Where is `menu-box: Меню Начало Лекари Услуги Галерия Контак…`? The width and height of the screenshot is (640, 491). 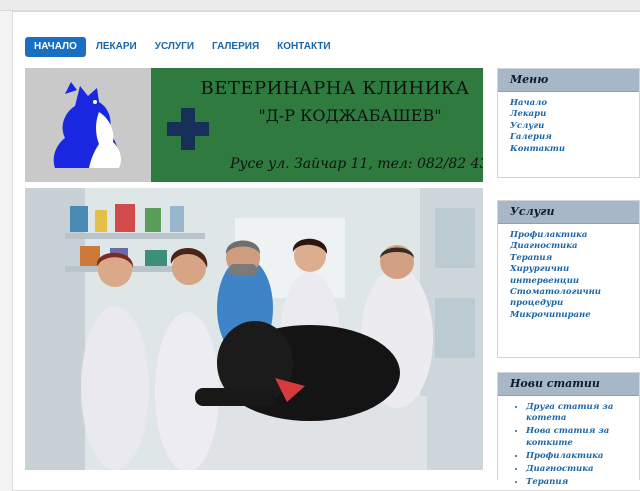
menu-box: Меню Начало Лекари Услуги Галерия Контак… is located at coordinates (568, 123).